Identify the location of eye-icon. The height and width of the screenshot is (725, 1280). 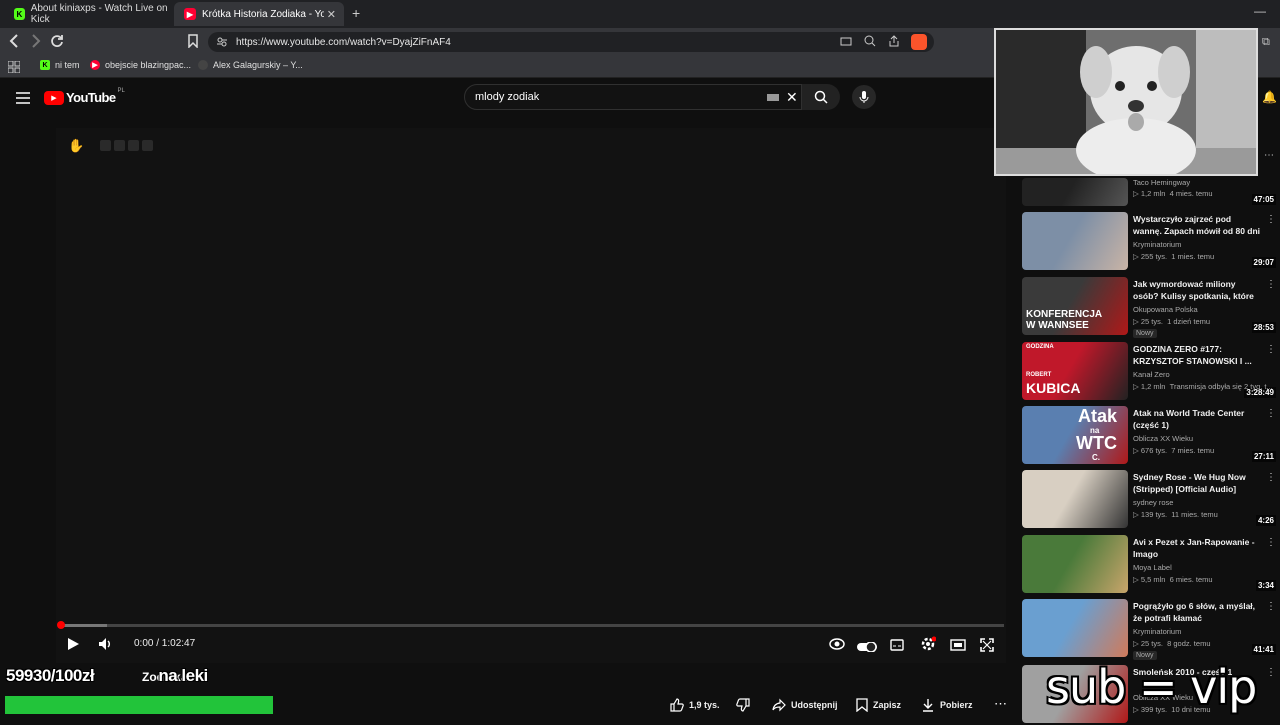
(837, 646).